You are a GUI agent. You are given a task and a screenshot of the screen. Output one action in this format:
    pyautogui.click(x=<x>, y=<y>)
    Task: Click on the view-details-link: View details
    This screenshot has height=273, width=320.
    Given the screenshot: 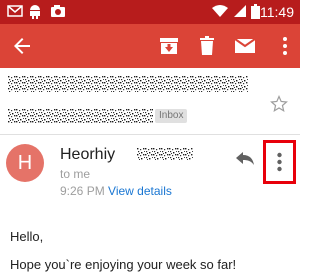 What is the action you would take?
    pyautogui.click(x=140, y=191)
    